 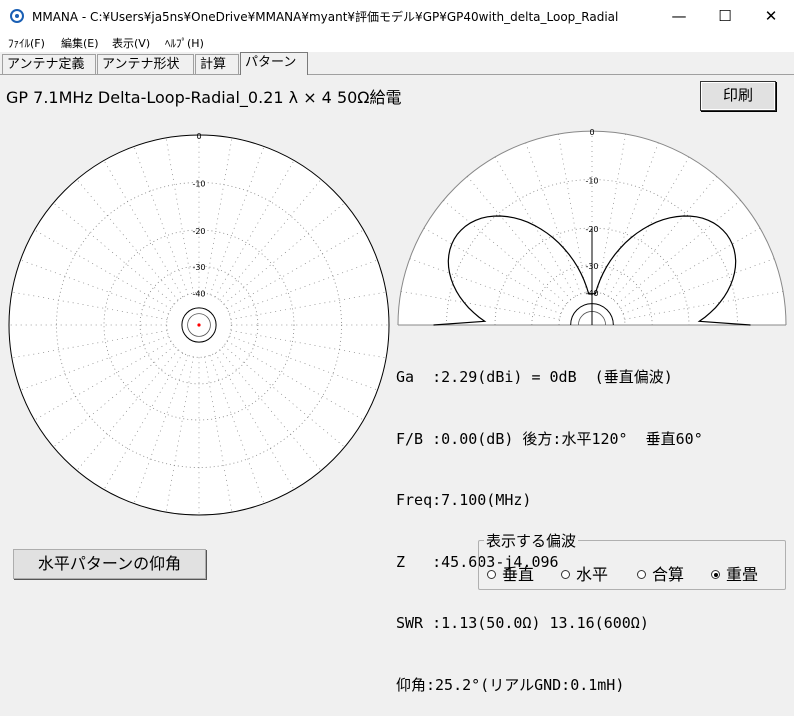 What do you see at coordinates (464, 500) in the screenshot?
I see `frequency-readout: Freq:7.100(MHz)` at bounding box center [464, 500].